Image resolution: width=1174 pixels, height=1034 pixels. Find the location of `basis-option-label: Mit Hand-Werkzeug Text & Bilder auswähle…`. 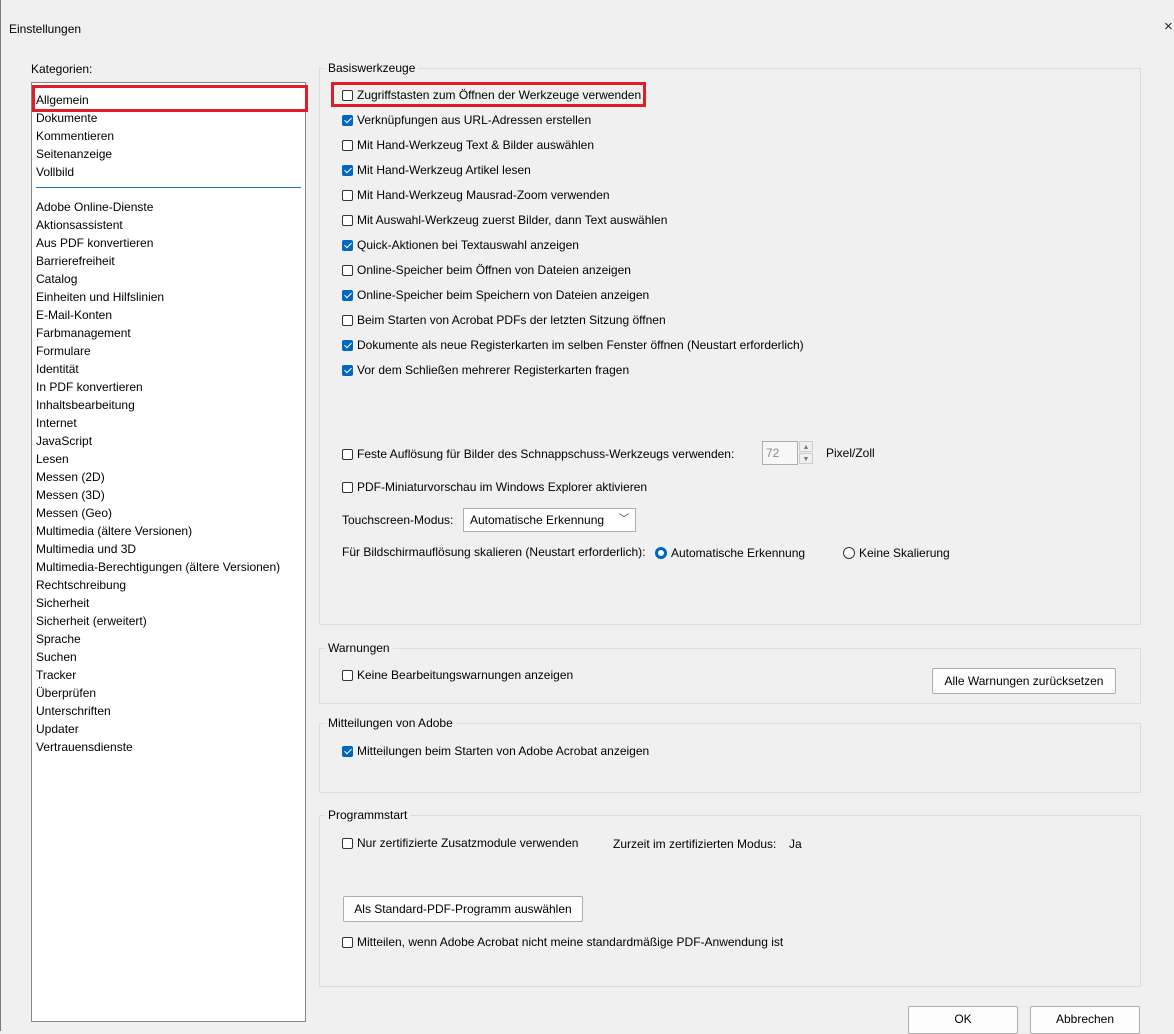

basis-option-label: Mit Hand-Werkzeug Text & Bilder auswähle… is located at coordinates (475, 145).